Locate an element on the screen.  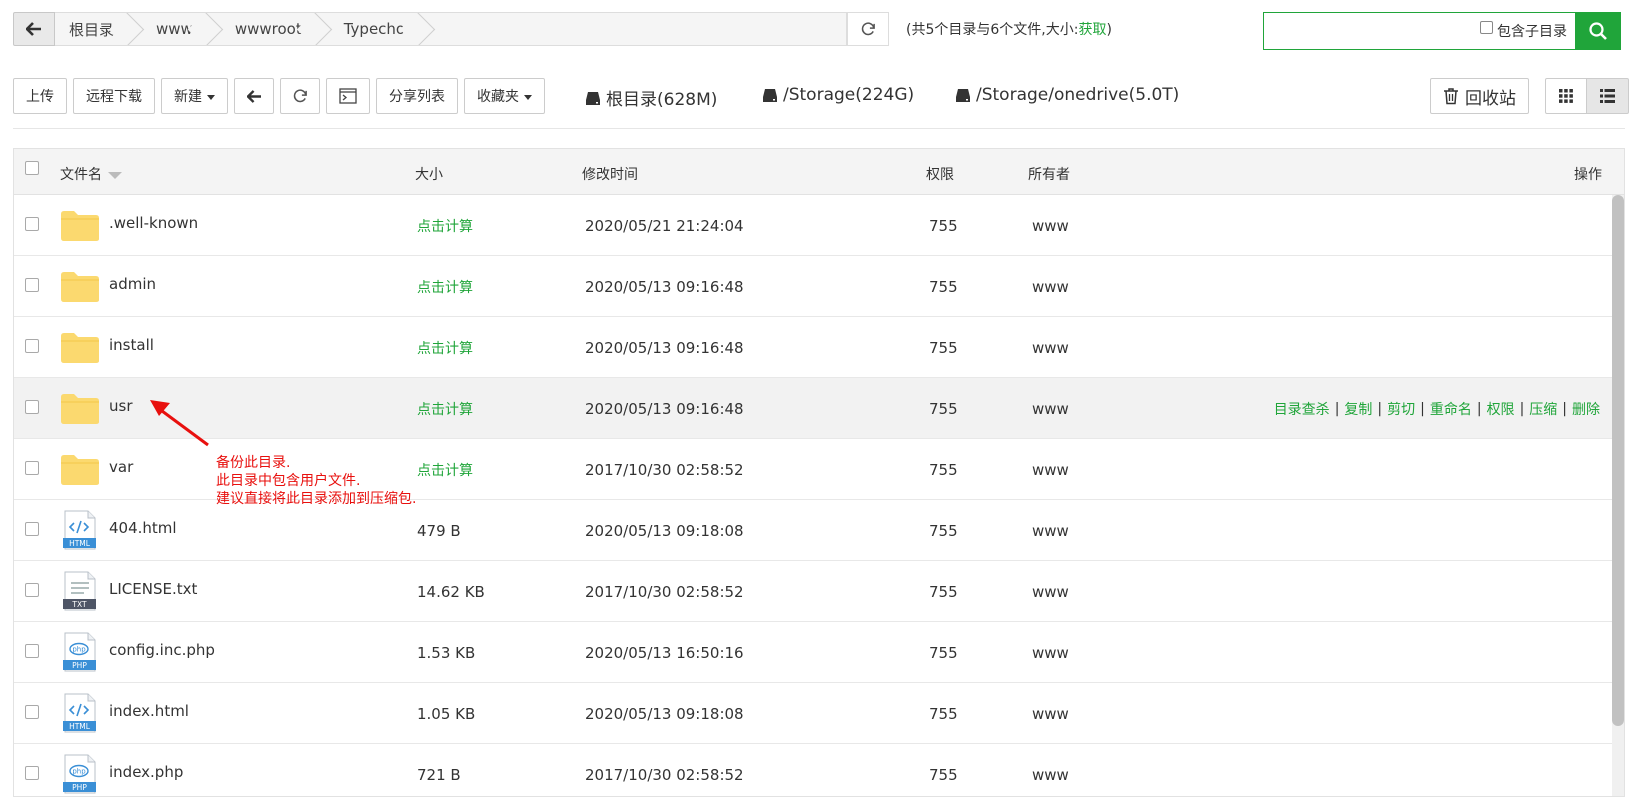
path-input-area is located at coordinates (633, 29).